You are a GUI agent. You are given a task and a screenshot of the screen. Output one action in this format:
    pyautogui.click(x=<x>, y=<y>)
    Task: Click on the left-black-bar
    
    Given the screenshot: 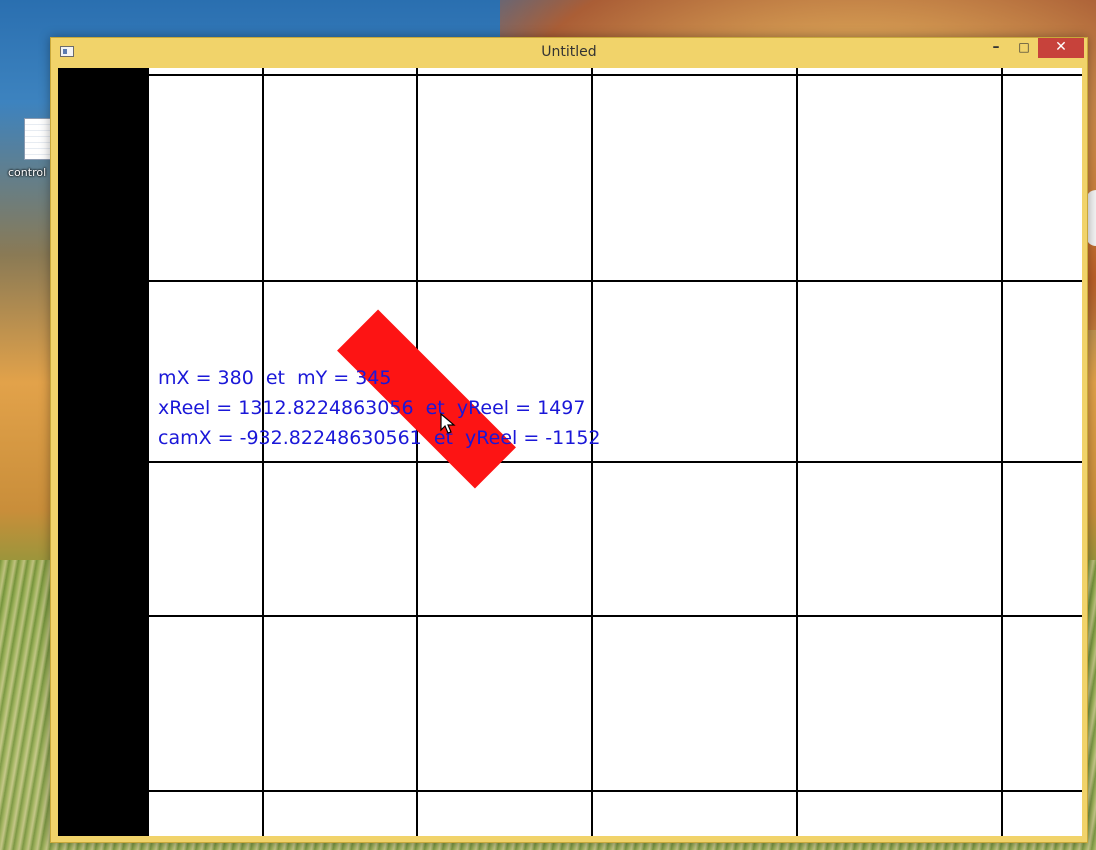 What is the action you would take?
    pyautogui.click(x=103, y=452)
    